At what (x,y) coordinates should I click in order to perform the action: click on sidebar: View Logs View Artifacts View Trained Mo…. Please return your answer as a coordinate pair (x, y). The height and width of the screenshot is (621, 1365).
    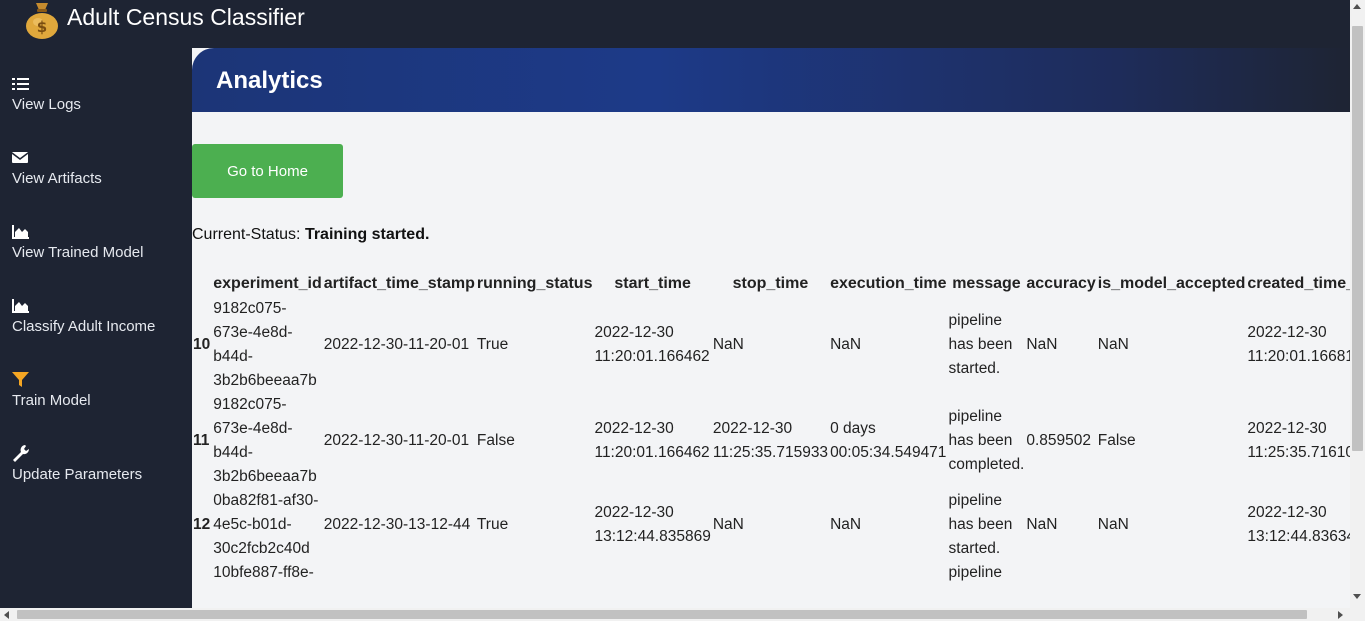
    Looking at the image, I should click on (96, 328).